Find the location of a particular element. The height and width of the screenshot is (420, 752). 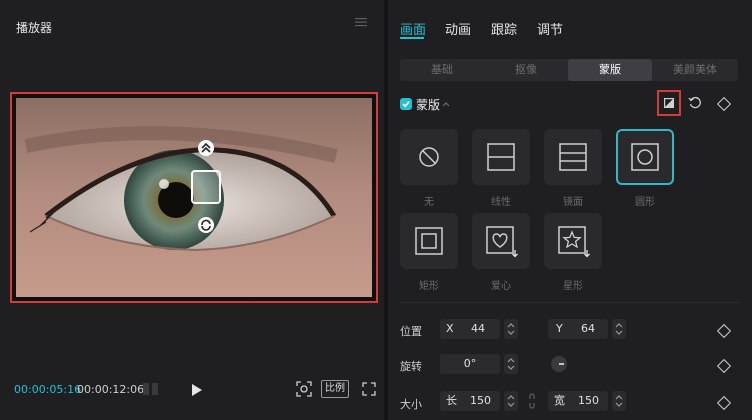

size-height-label: 宽 is located at coordinates (559, 400).